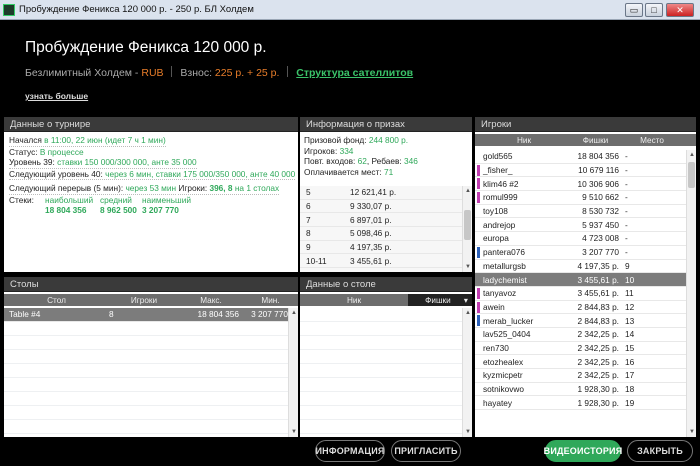 The height and width of the screenshot is (466, 700). Describe the element at coordinates (336, 140) in the screenshot. I see `prize-pool-label: Призовой фонд:` at that location.